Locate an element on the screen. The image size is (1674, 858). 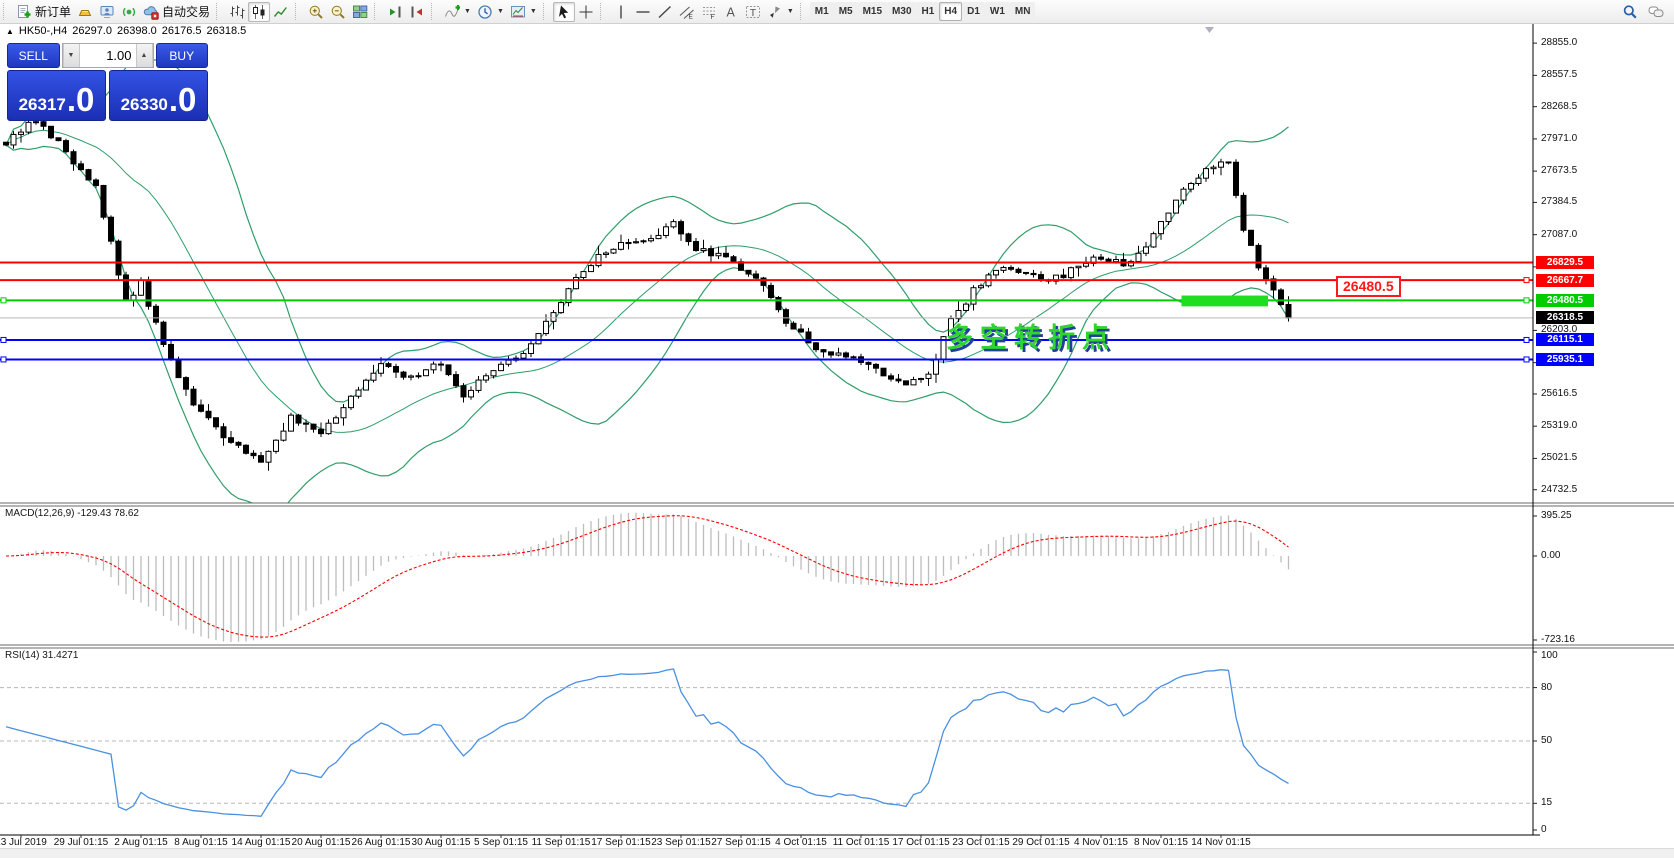
arrows-button: ▼ is located at coordinates (780, 12).